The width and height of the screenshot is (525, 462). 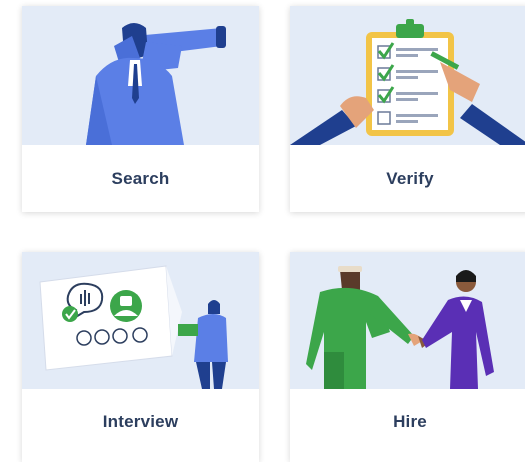 What do you see at coordinates (140, 421) in the screenshot?
I see `interview-label: Interview` at bounding box center [140, 421].